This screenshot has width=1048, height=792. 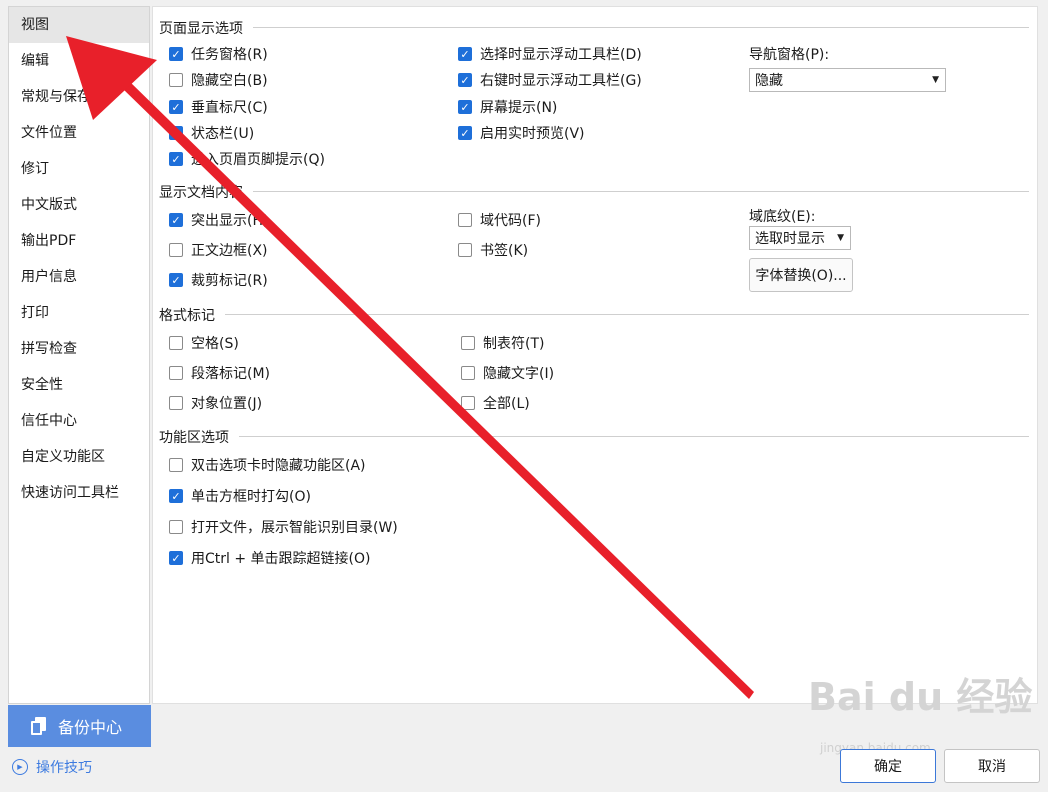 What do you see at coordinates (90, 727) in the screenshot?
I see `backup-center-label: 备份中心` at bounding box center [90, 727].